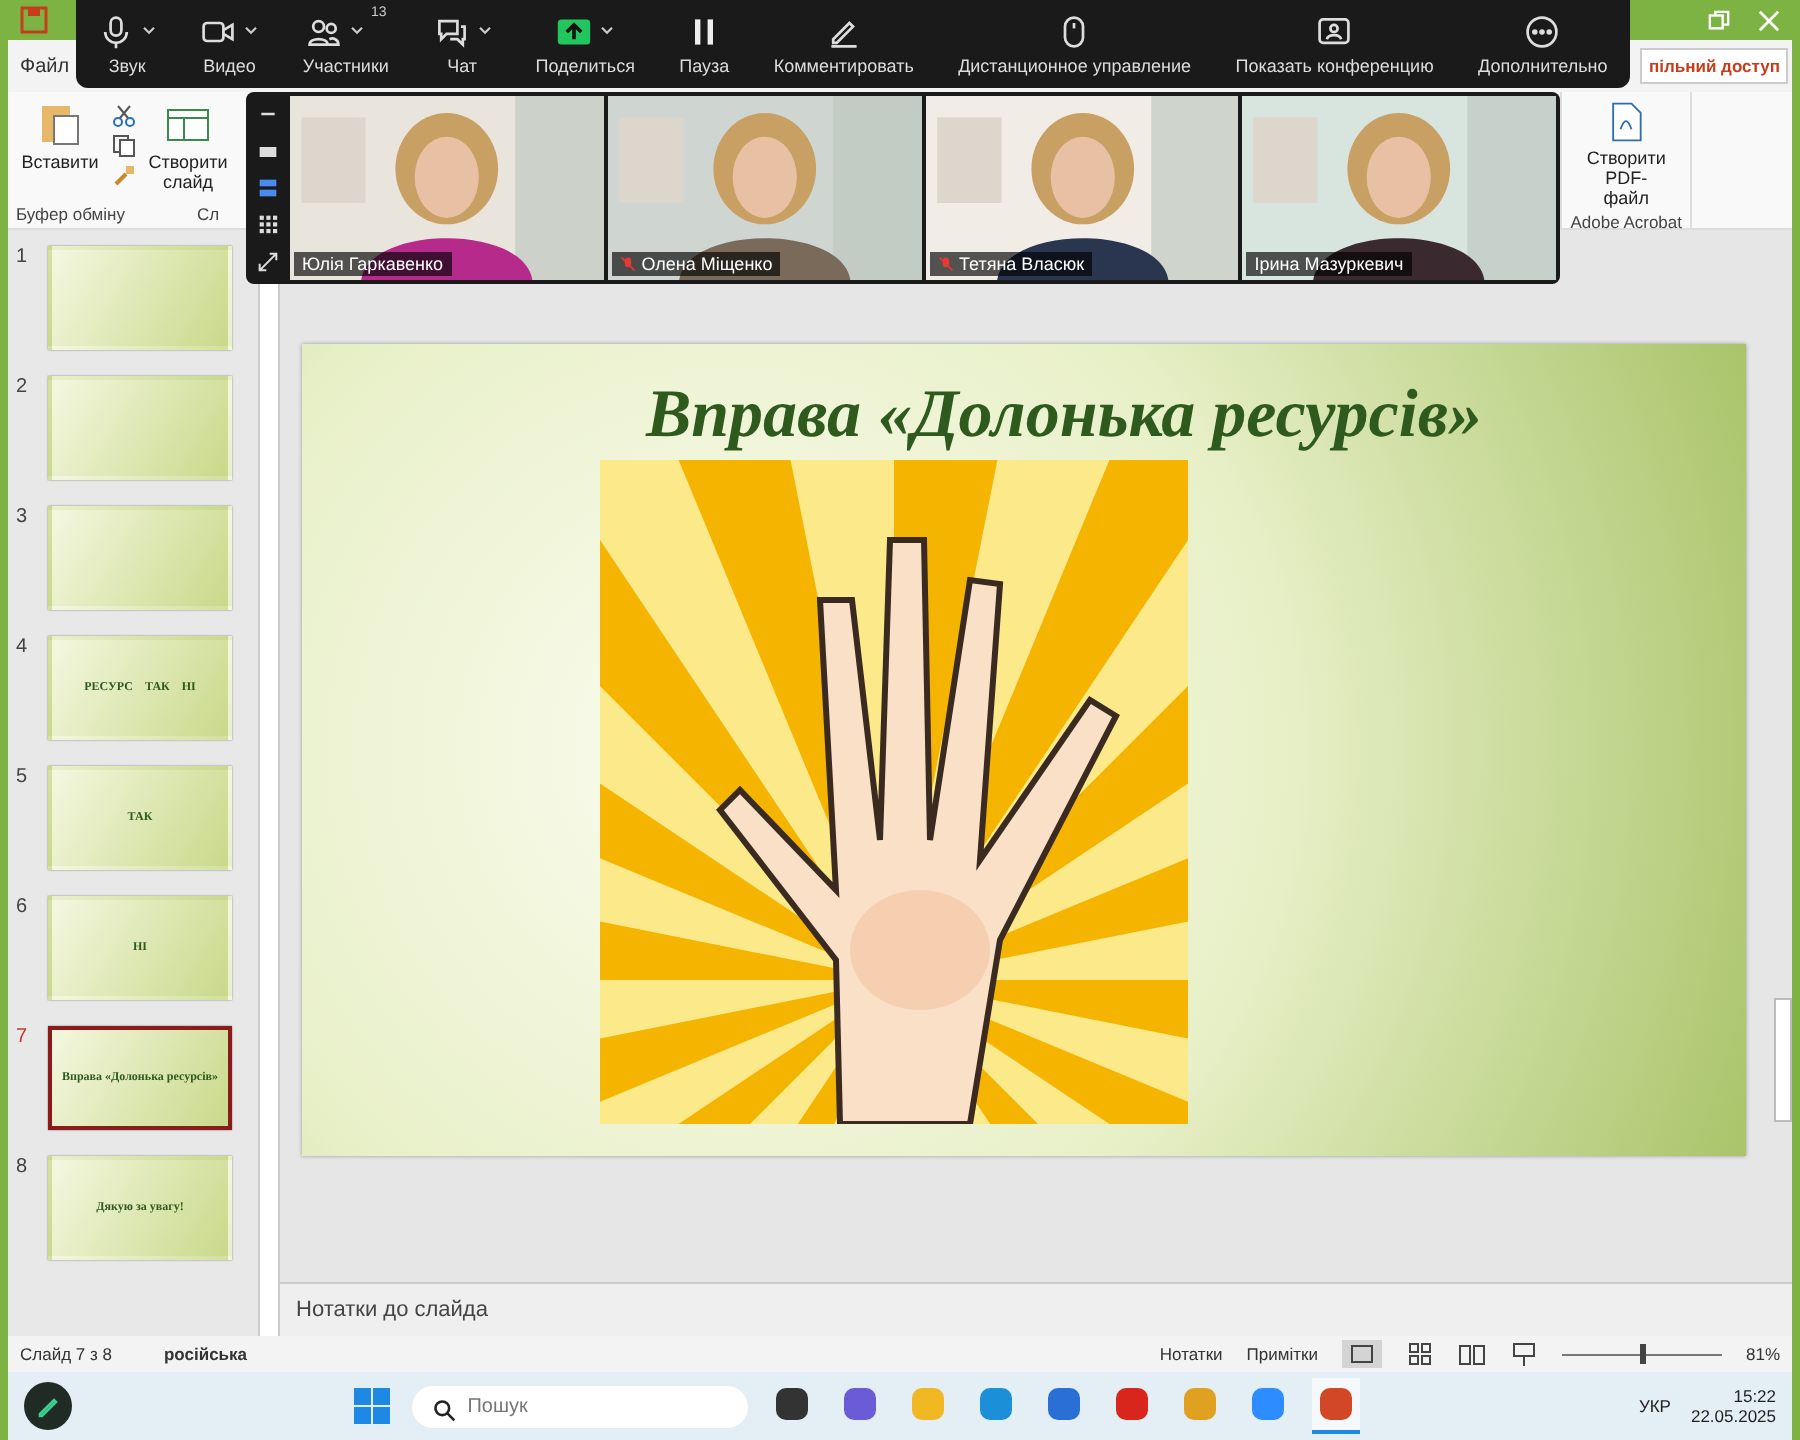  What do you see at coordinates (23, 649) in the screenshot?
I see `slide-number: 4` at bounding box center [23, 649].